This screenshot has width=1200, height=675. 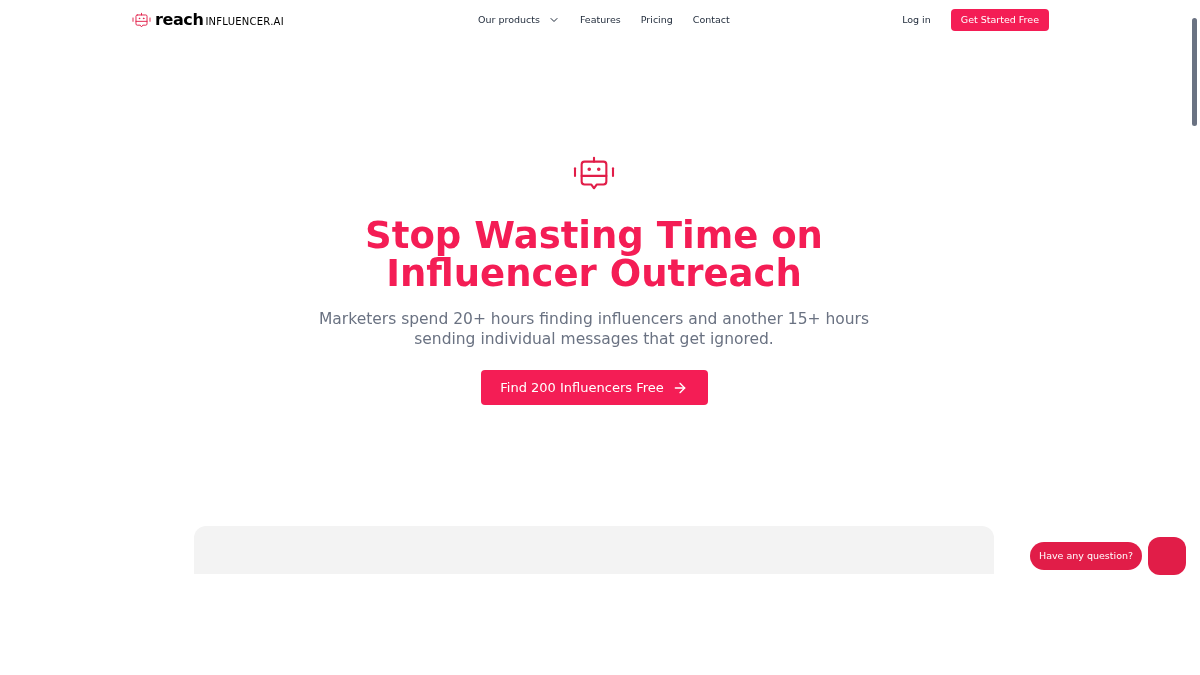 I want to click on find-influencers-button: Find 200 Influencers Free, so click(x=594, y=387).